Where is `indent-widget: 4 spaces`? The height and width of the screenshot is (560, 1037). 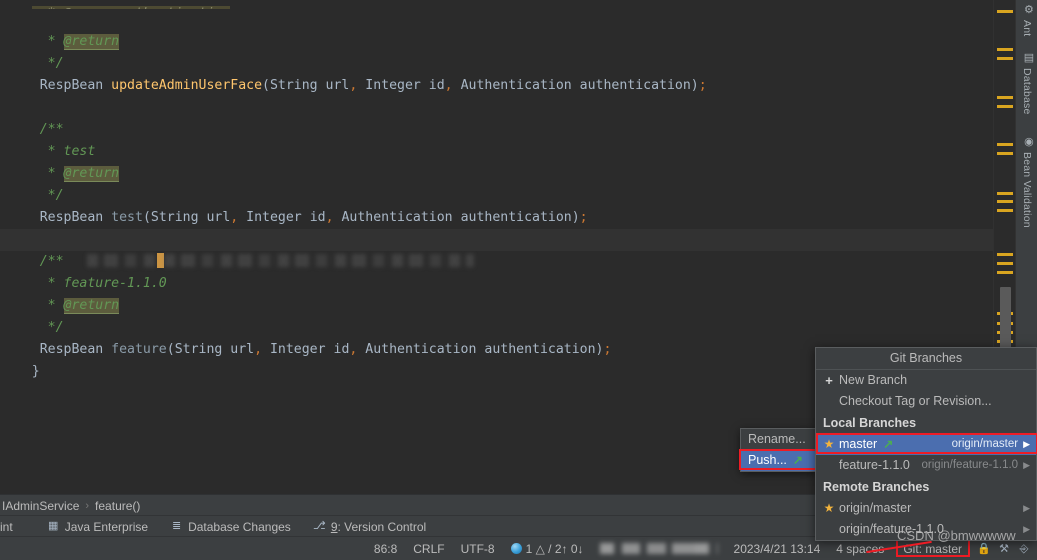 indent-widget: 4 spaces is located at coordinates (860, 549).